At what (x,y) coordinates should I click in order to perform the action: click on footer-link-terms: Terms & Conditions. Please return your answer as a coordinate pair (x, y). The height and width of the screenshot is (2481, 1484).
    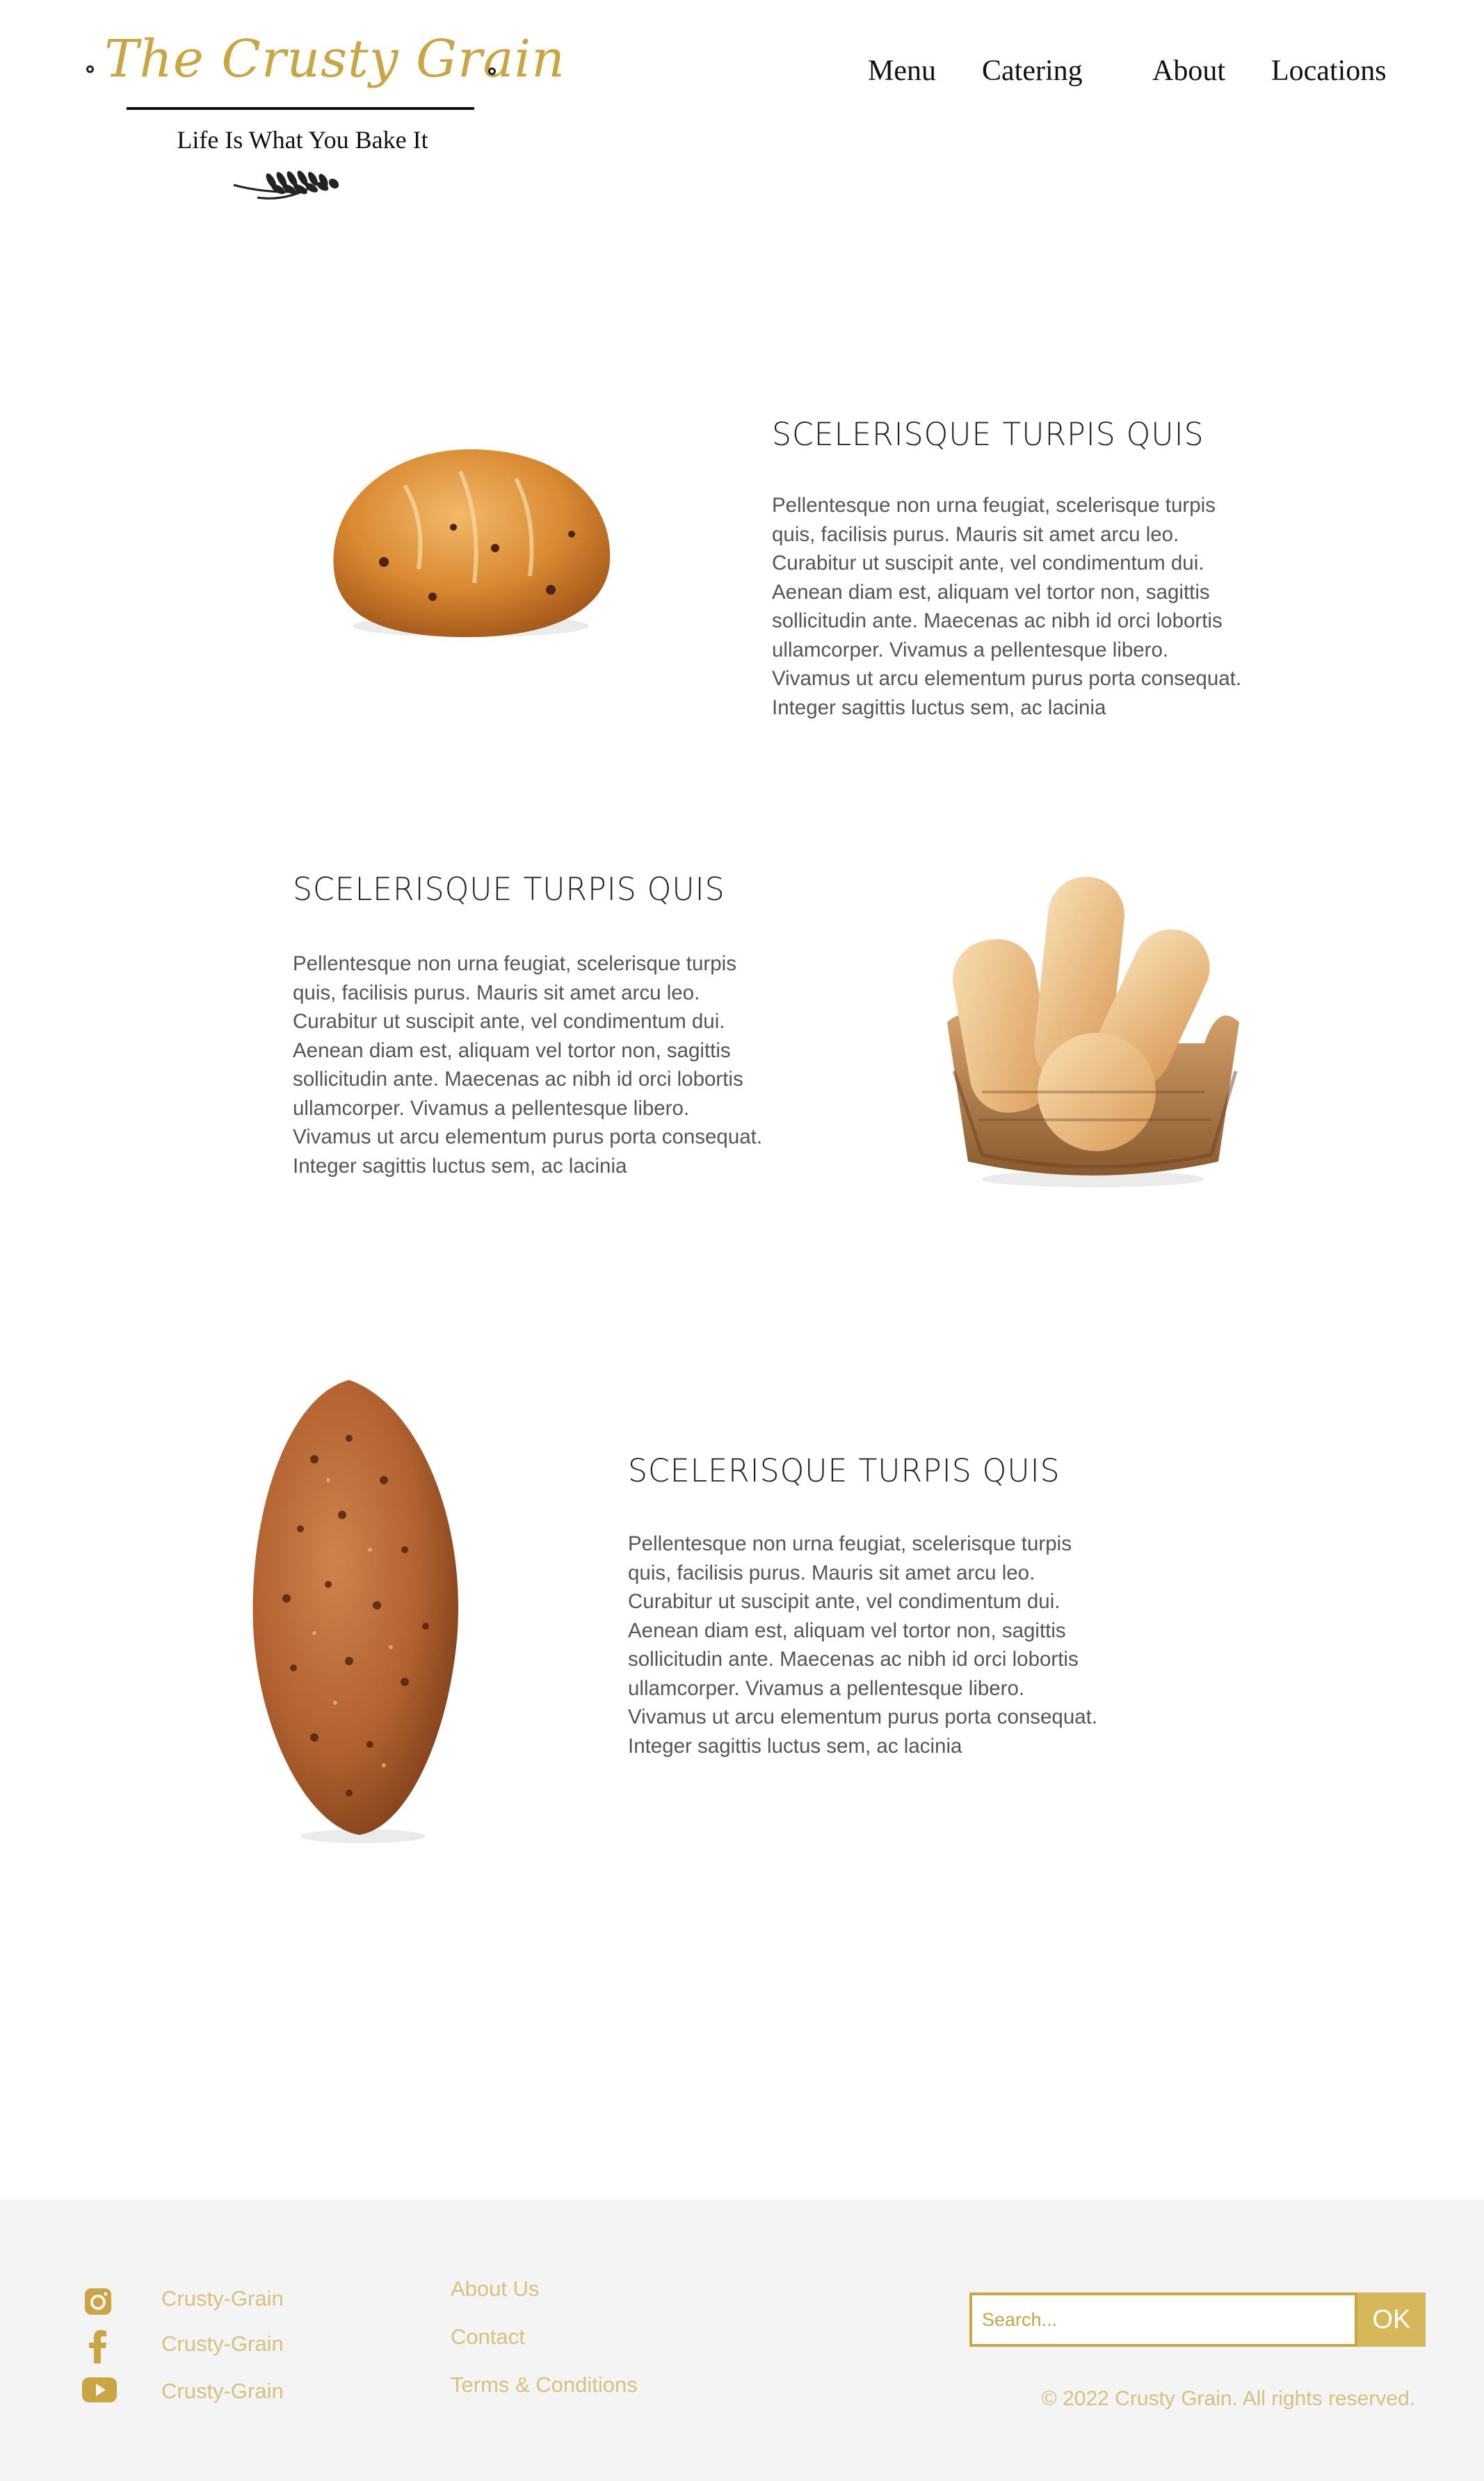
    Looking at the image, I should click on (544, 2385).